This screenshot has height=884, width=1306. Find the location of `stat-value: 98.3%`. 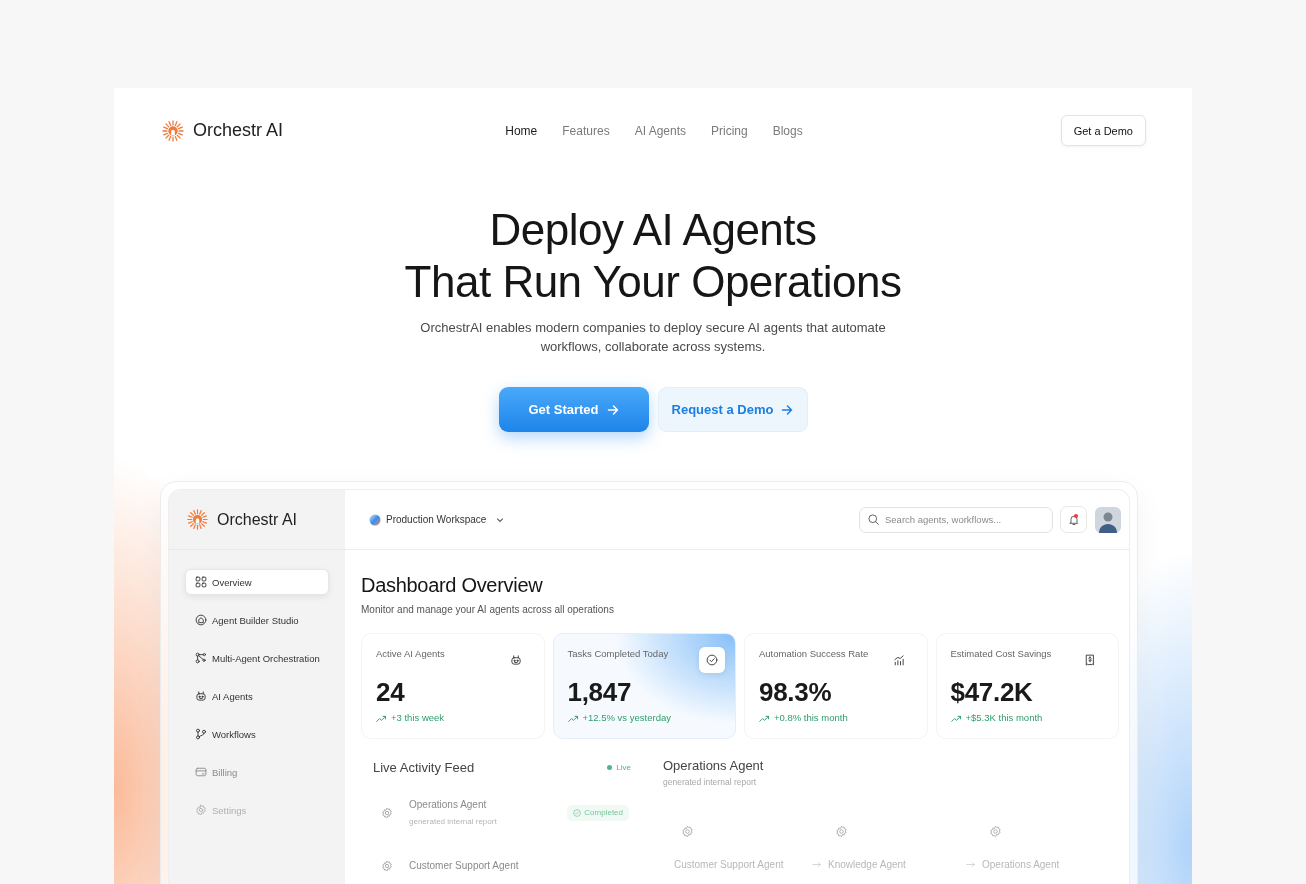

stat-value: 98.3% is located at coordinates (796, 692).